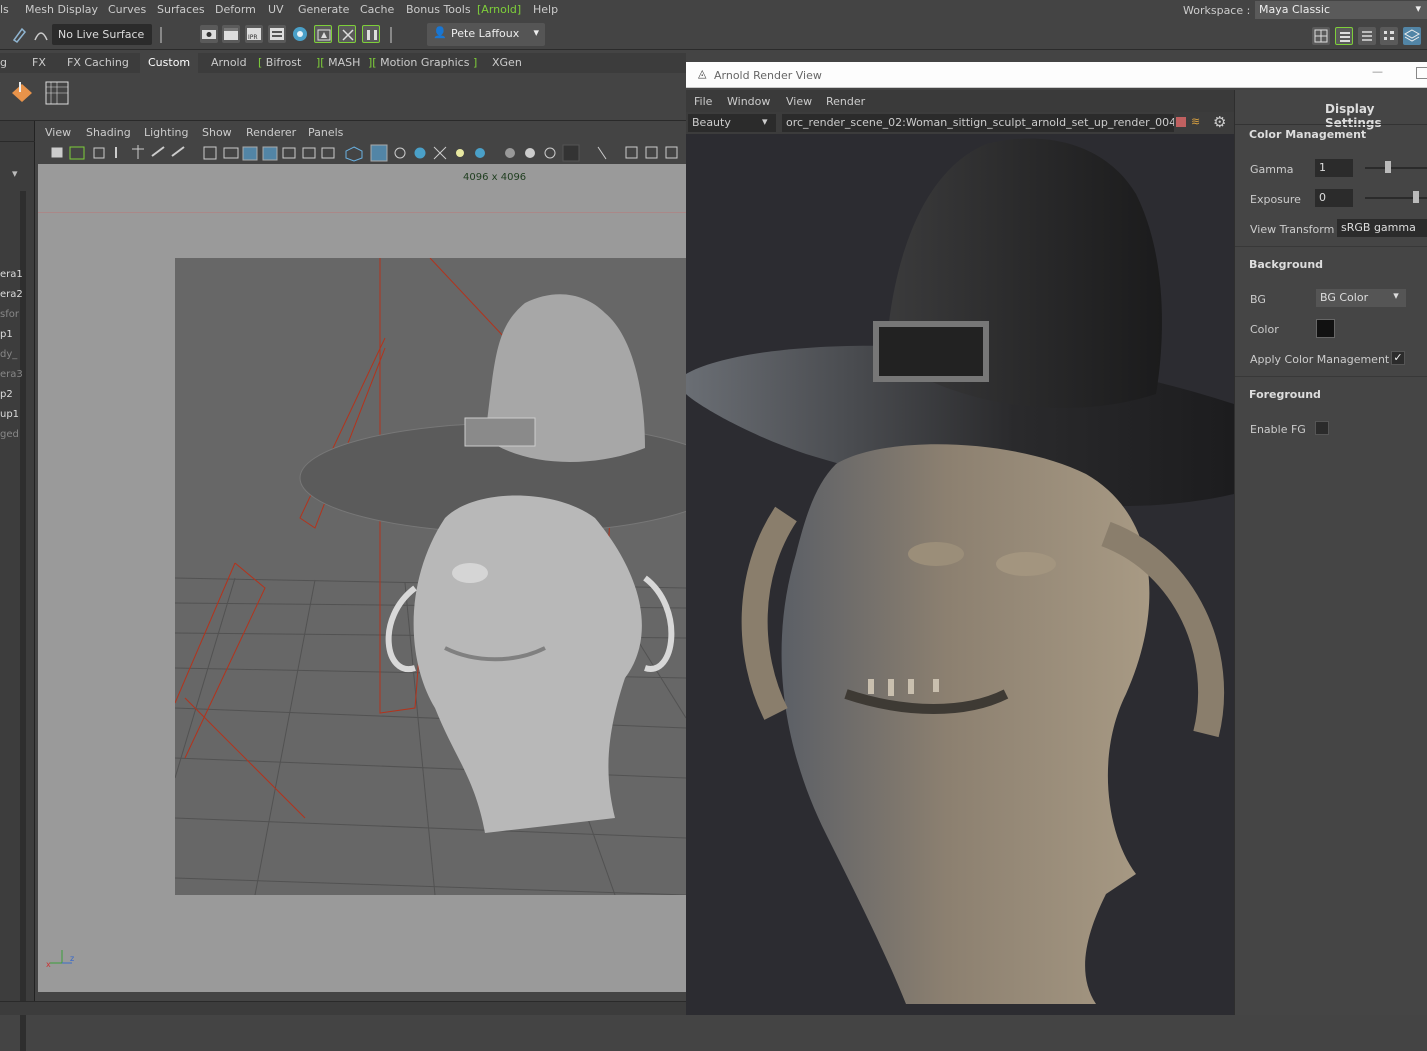 This screenshot has width=1427, height=1051. I want to click on menu-bonus-tools: Bonus Tools, so click(438, 9).